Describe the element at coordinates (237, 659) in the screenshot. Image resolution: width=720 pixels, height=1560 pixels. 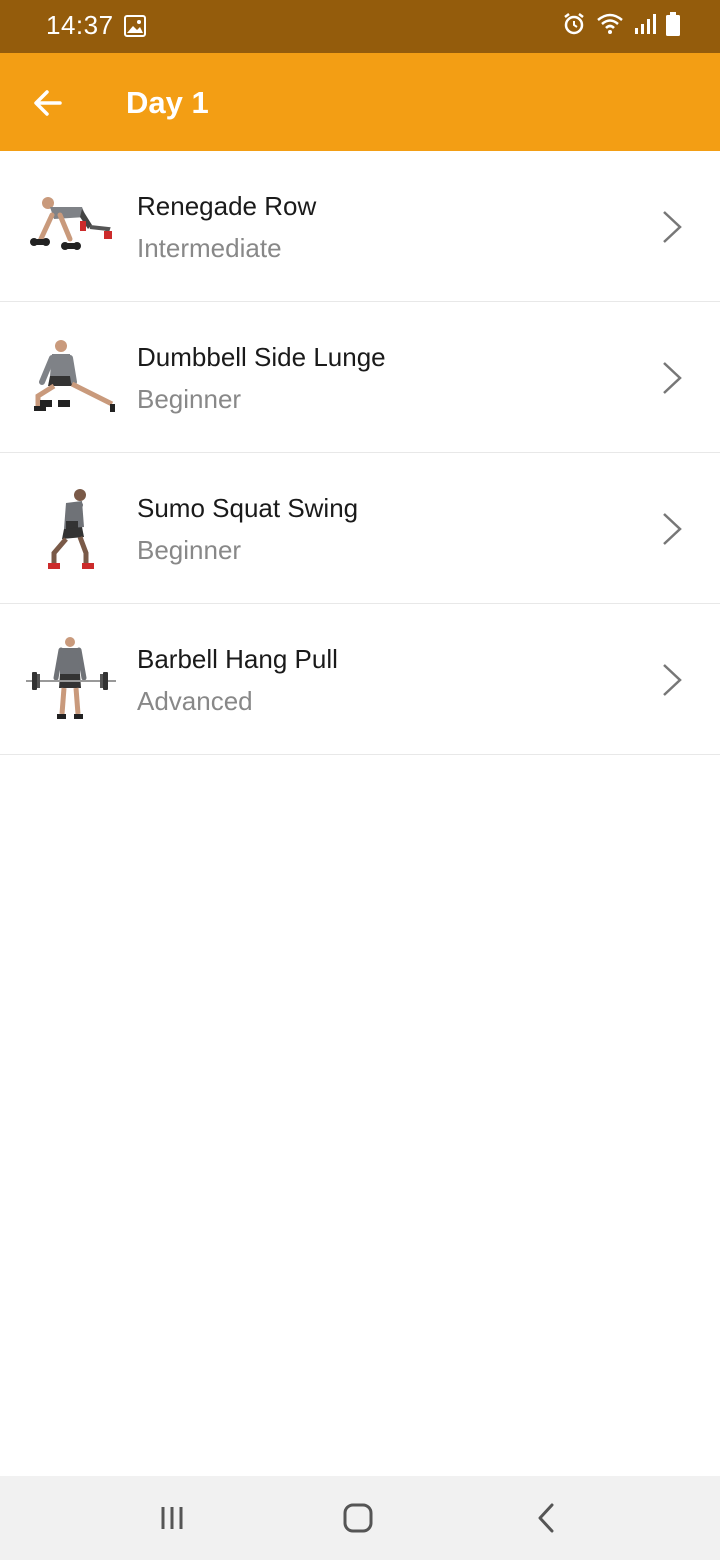
I see `exercise-name: Barbell Hang Pull` at that location.